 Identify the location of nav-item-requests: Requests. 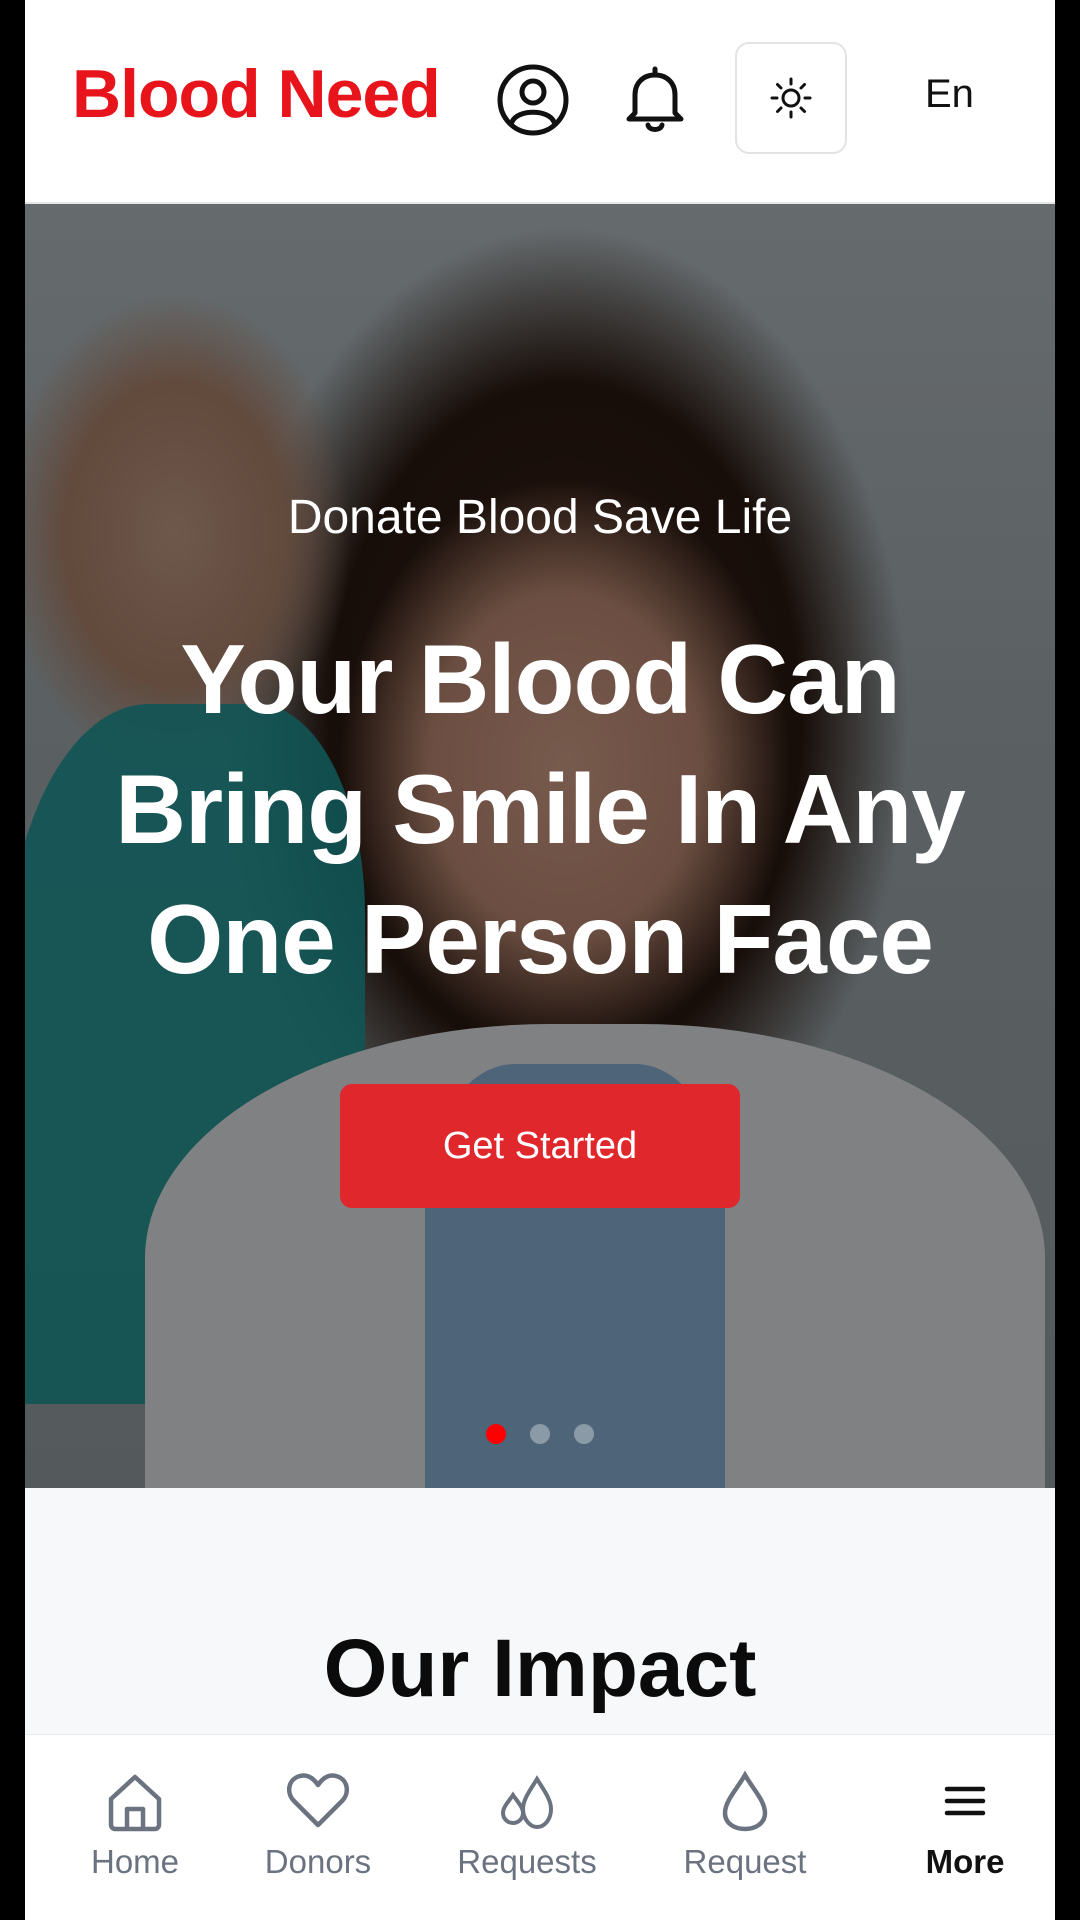
(527, 1821).